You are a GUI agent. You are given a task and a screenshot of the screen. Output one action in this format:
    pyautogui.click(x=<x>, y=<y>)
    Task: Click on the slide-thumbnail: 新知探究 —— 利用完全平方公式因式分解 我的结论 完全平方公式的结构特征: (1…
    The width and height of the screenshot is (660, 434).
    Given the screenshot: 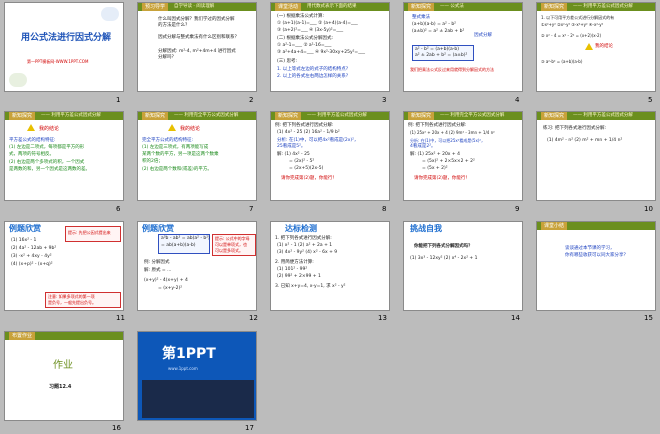 What is the action you would take?
    pyautogui.click(x=197, y=156)
    